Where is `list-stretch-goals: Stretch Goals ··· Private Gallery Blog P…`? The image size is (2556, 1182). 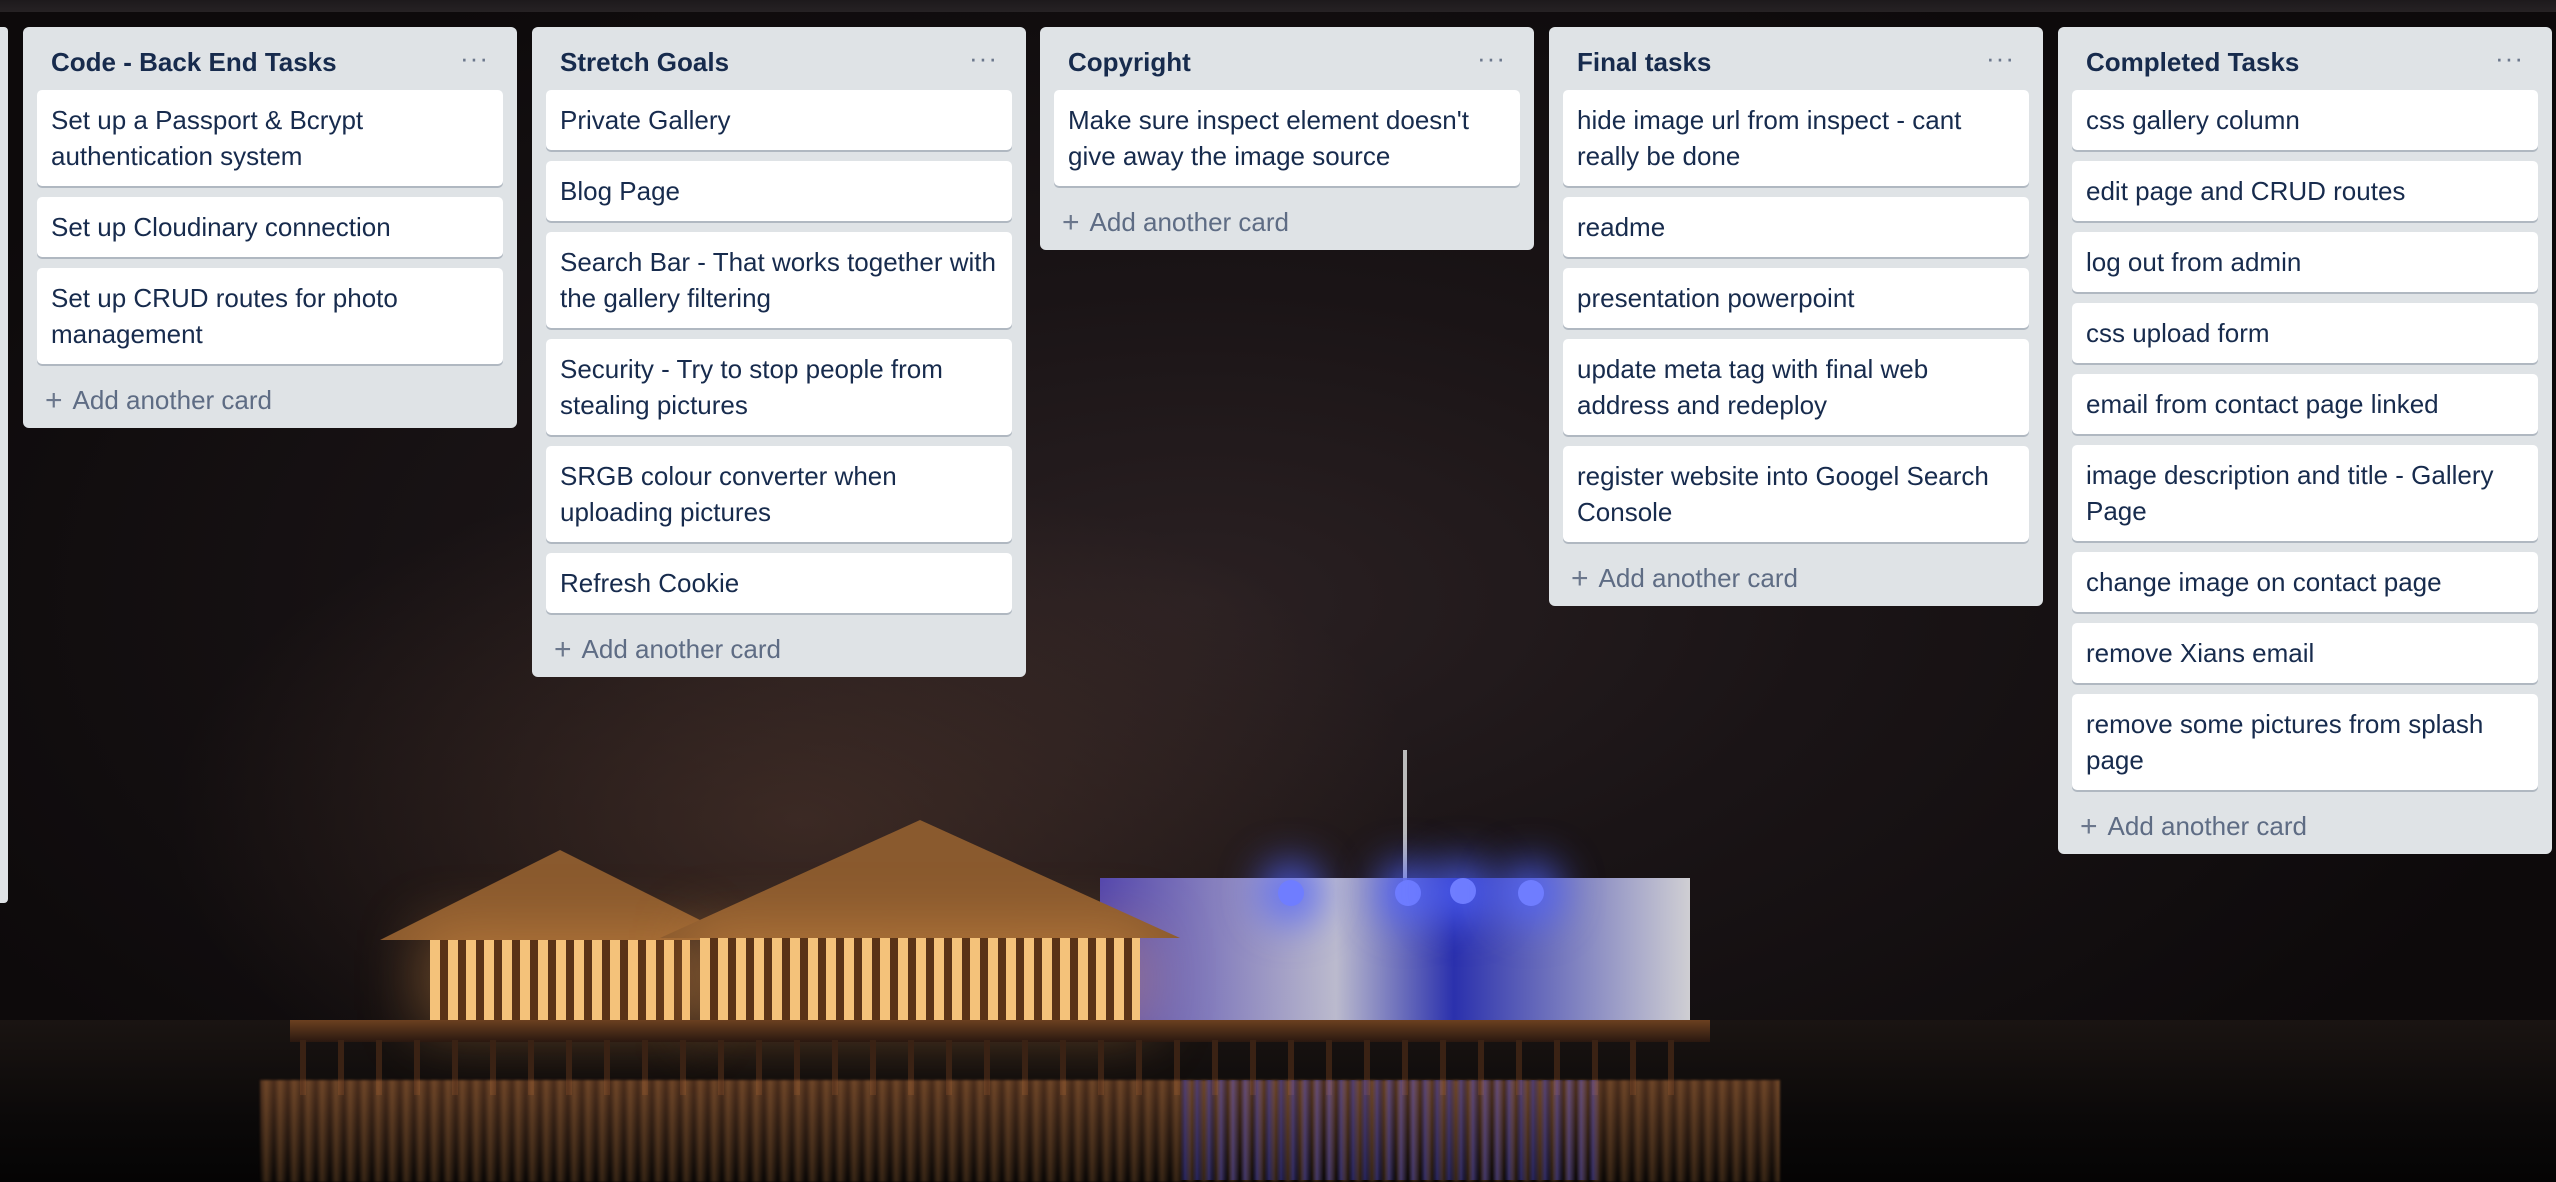
list-stretch-goals: Stretch Goals ··· Private Gallery Blog P… is located at coordinates (779, 352).